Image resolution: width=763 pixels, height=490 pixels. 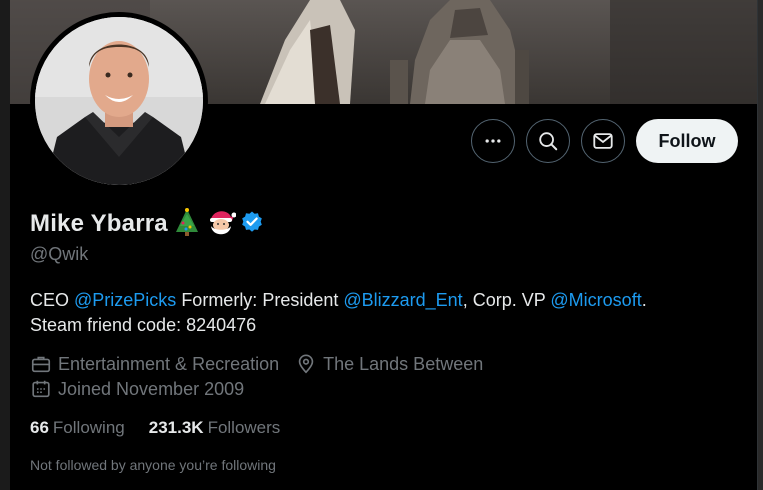 What do you see at coordinates (403, 363) in the screenshot?
I see `location-text: The Lands Between` at bounding box center [403, 363].